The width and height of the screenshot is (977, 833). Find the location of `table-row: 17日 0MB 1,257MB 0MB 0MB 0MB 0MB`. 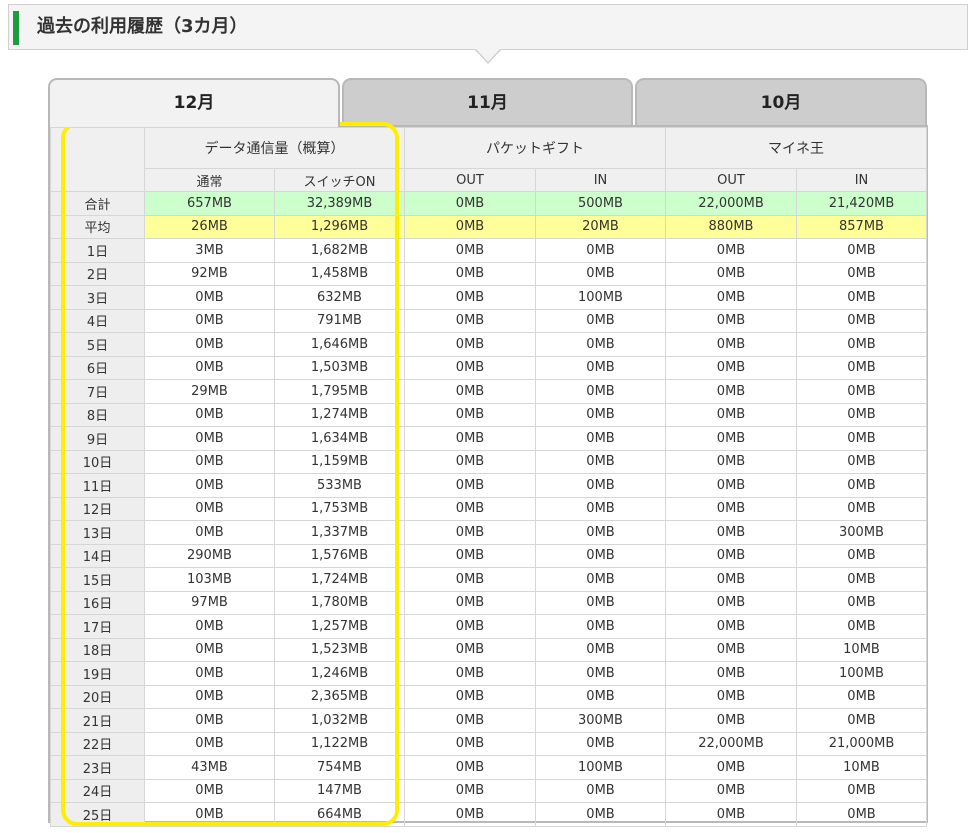

table-row: 17日 0MB 1,257MB 0MB 0MB 0MB 0MB is located at coordinates (488, 626).